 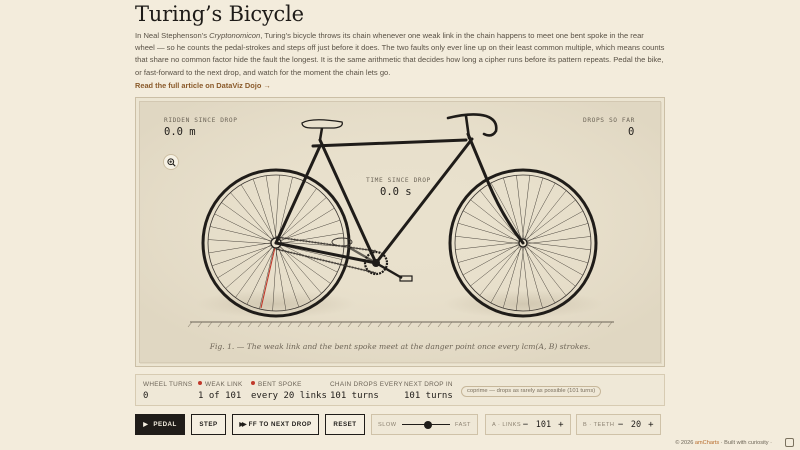 What do you see at coordinates (203, 85) in the screenshot?
I see `read-more-link: Read the full article on DataViz Dojo →` at bounding box center [203, 85].